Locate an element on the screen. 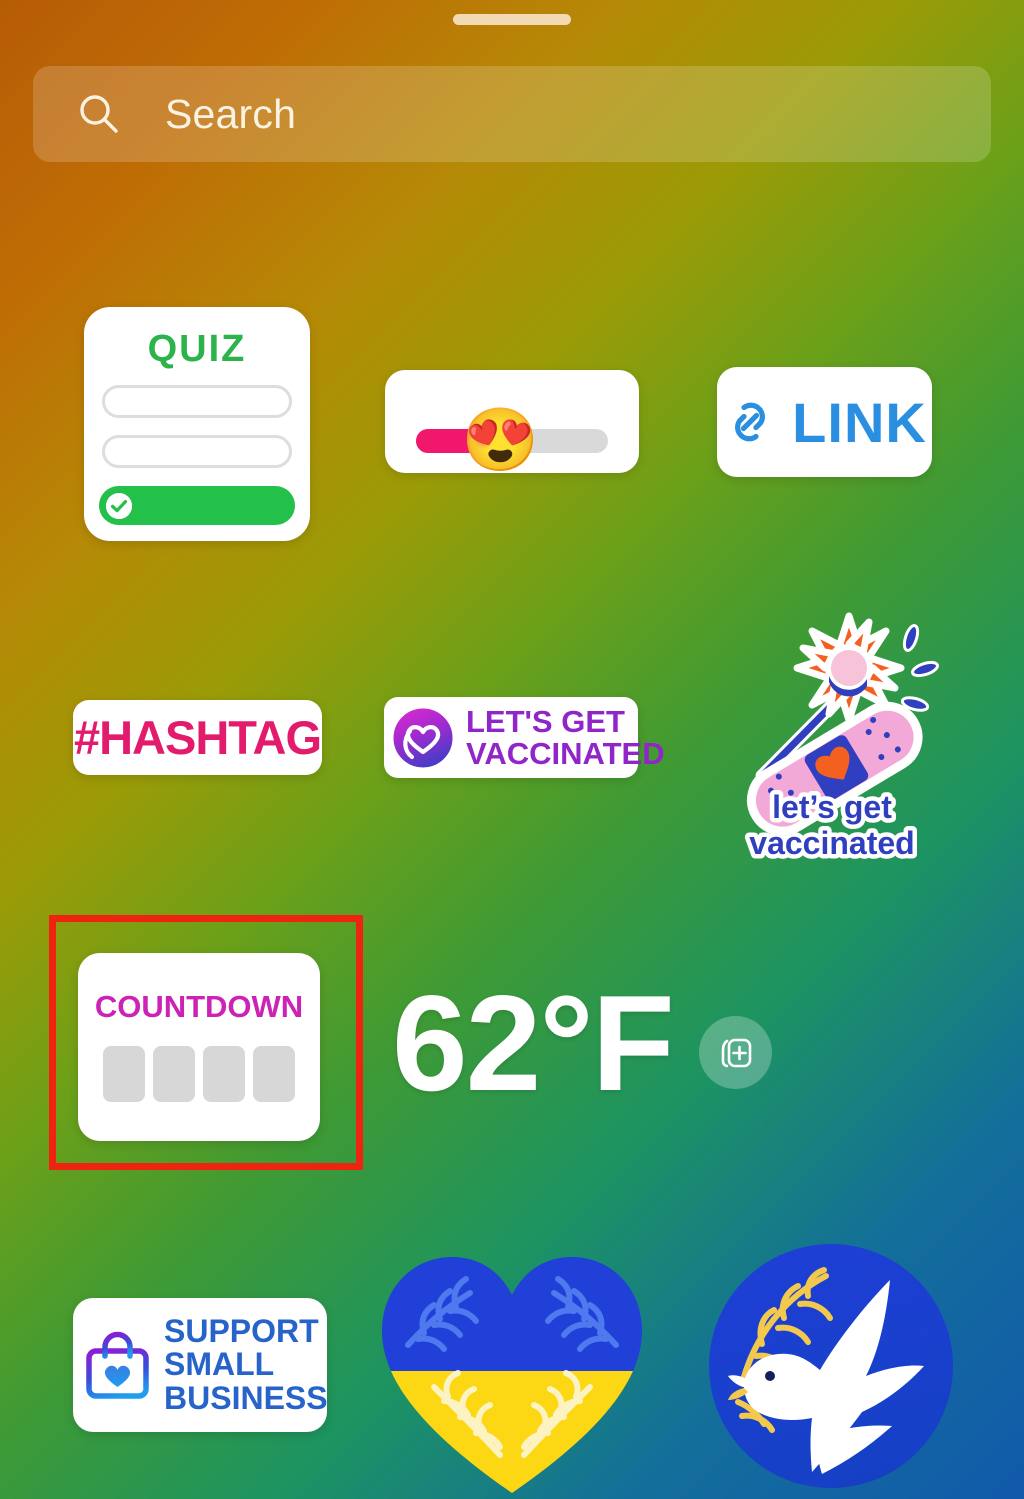 Image resolution: width=1024 pixels, height=1499 pixels. vaccinated-illustration-line-2: vaccinated is located at coordinates (831, 843).